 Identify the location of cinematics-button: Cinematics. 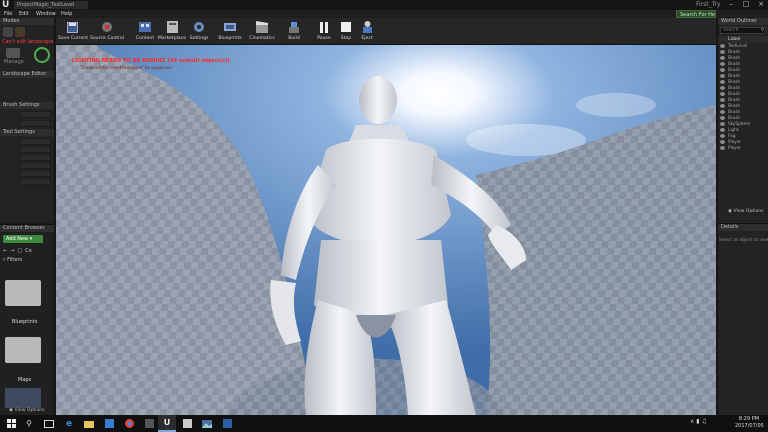
(262, 31).